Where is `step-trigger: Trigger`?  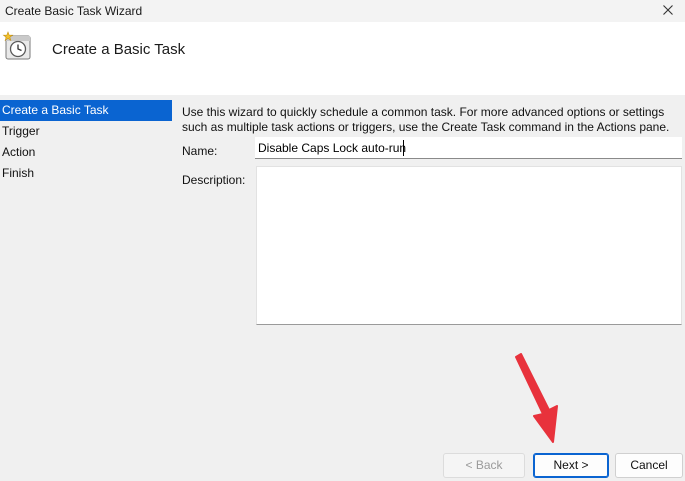
step-trigger: Trigger is located at coordinates (21, 131).